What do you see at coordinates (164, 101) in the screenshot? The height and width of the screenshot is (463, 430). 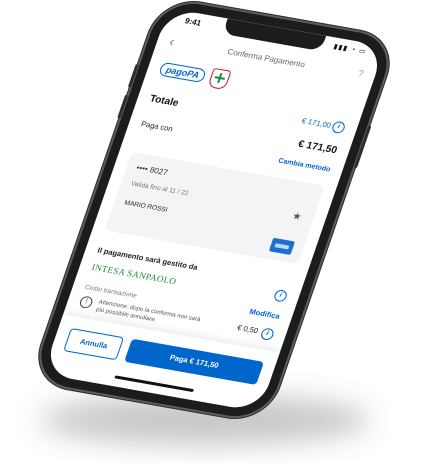 I see `totale-label: Totale` at bounding box center [164, 101].